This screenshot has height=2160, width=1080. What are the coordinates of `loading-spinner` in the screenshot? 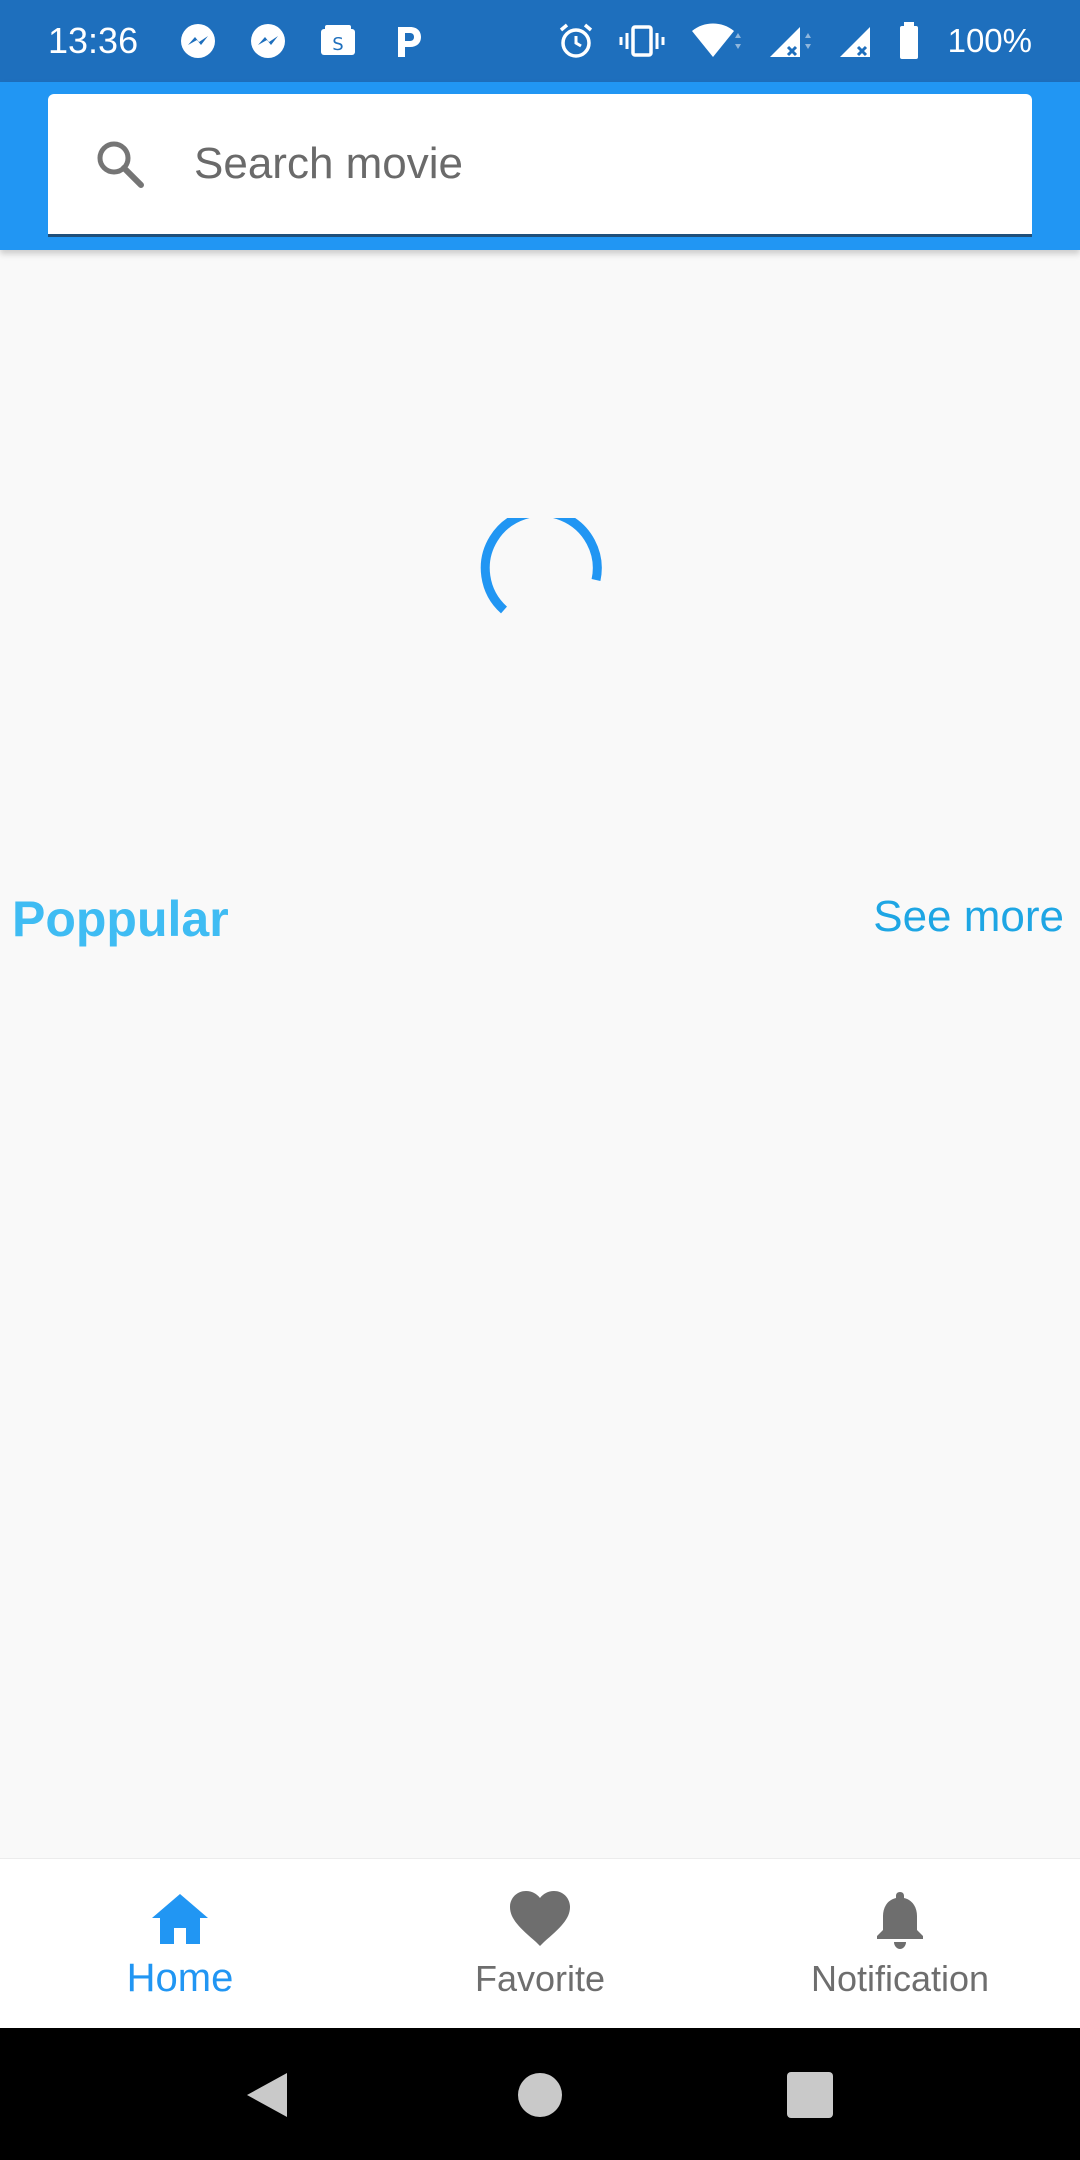 It's located at (541, 566).